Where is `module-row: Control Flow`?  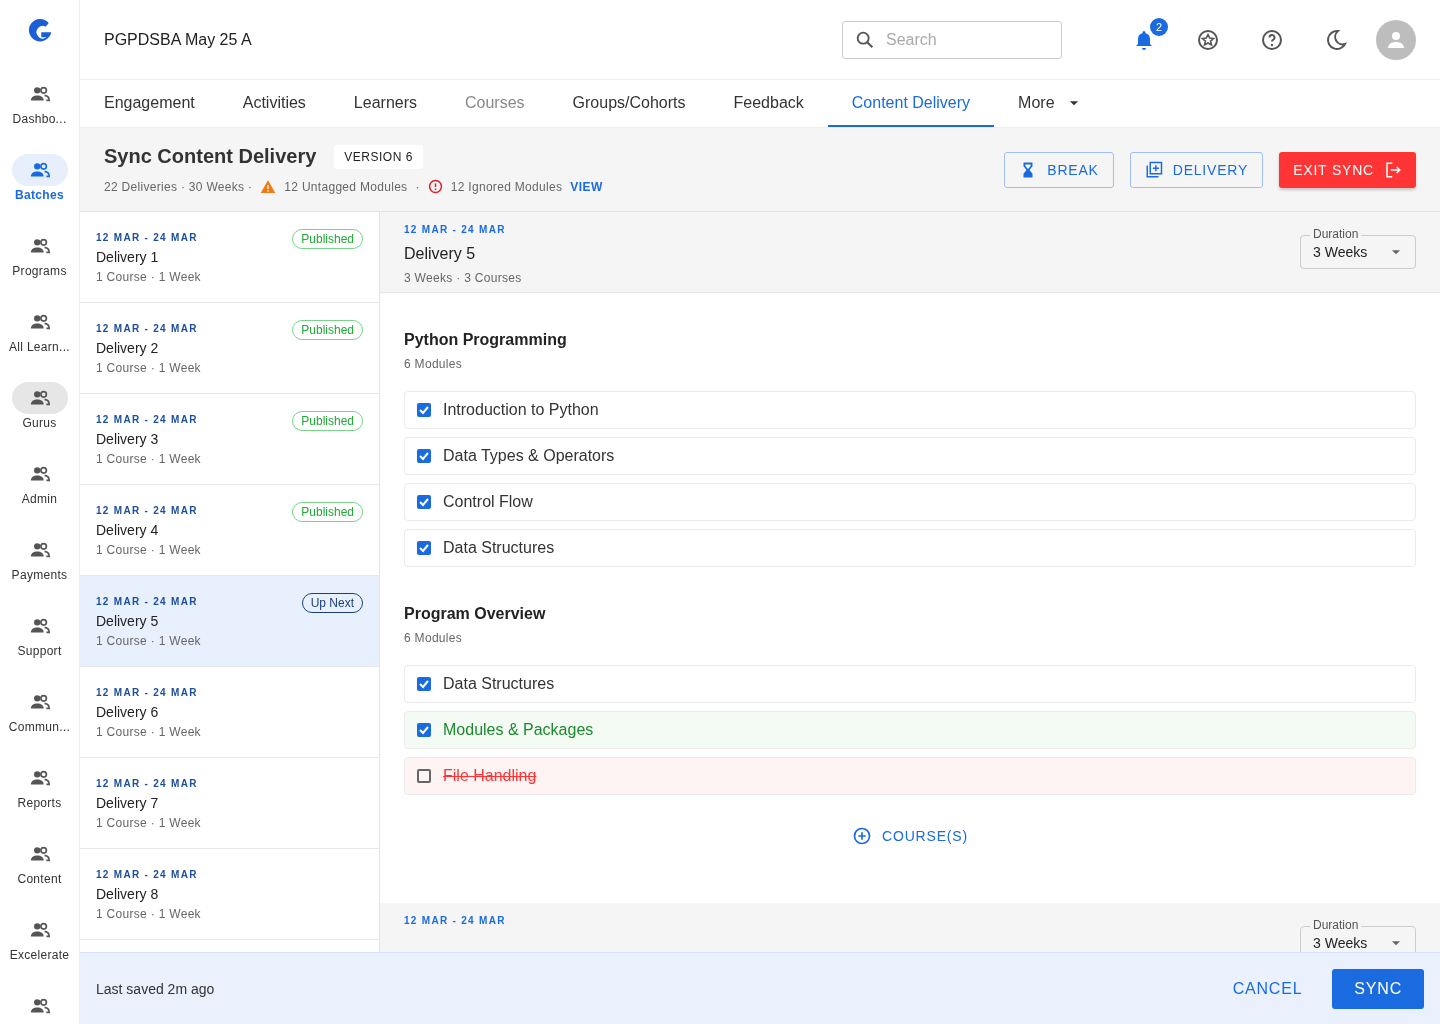
module-row: Control Flow is located at coordinates (910, 502).